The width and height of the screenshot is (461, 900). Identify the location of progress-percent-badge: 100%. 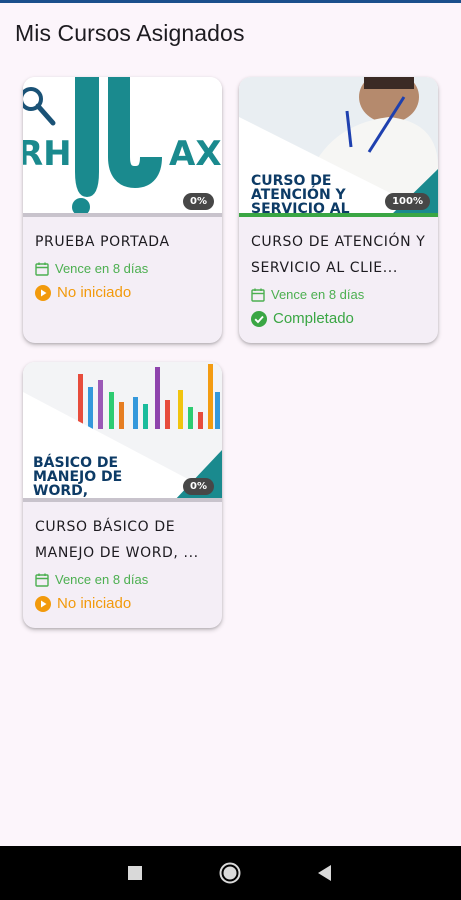
(407, 201).